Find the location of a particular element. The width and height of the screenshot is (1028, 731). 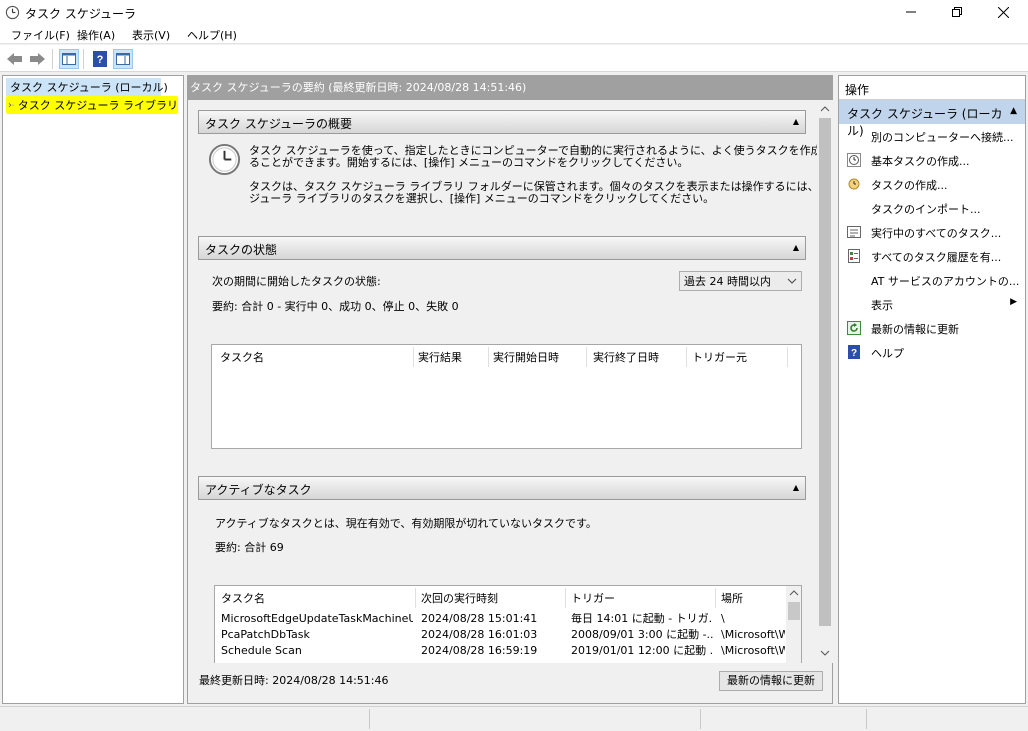

back-button is located at coordinates (15, 59).